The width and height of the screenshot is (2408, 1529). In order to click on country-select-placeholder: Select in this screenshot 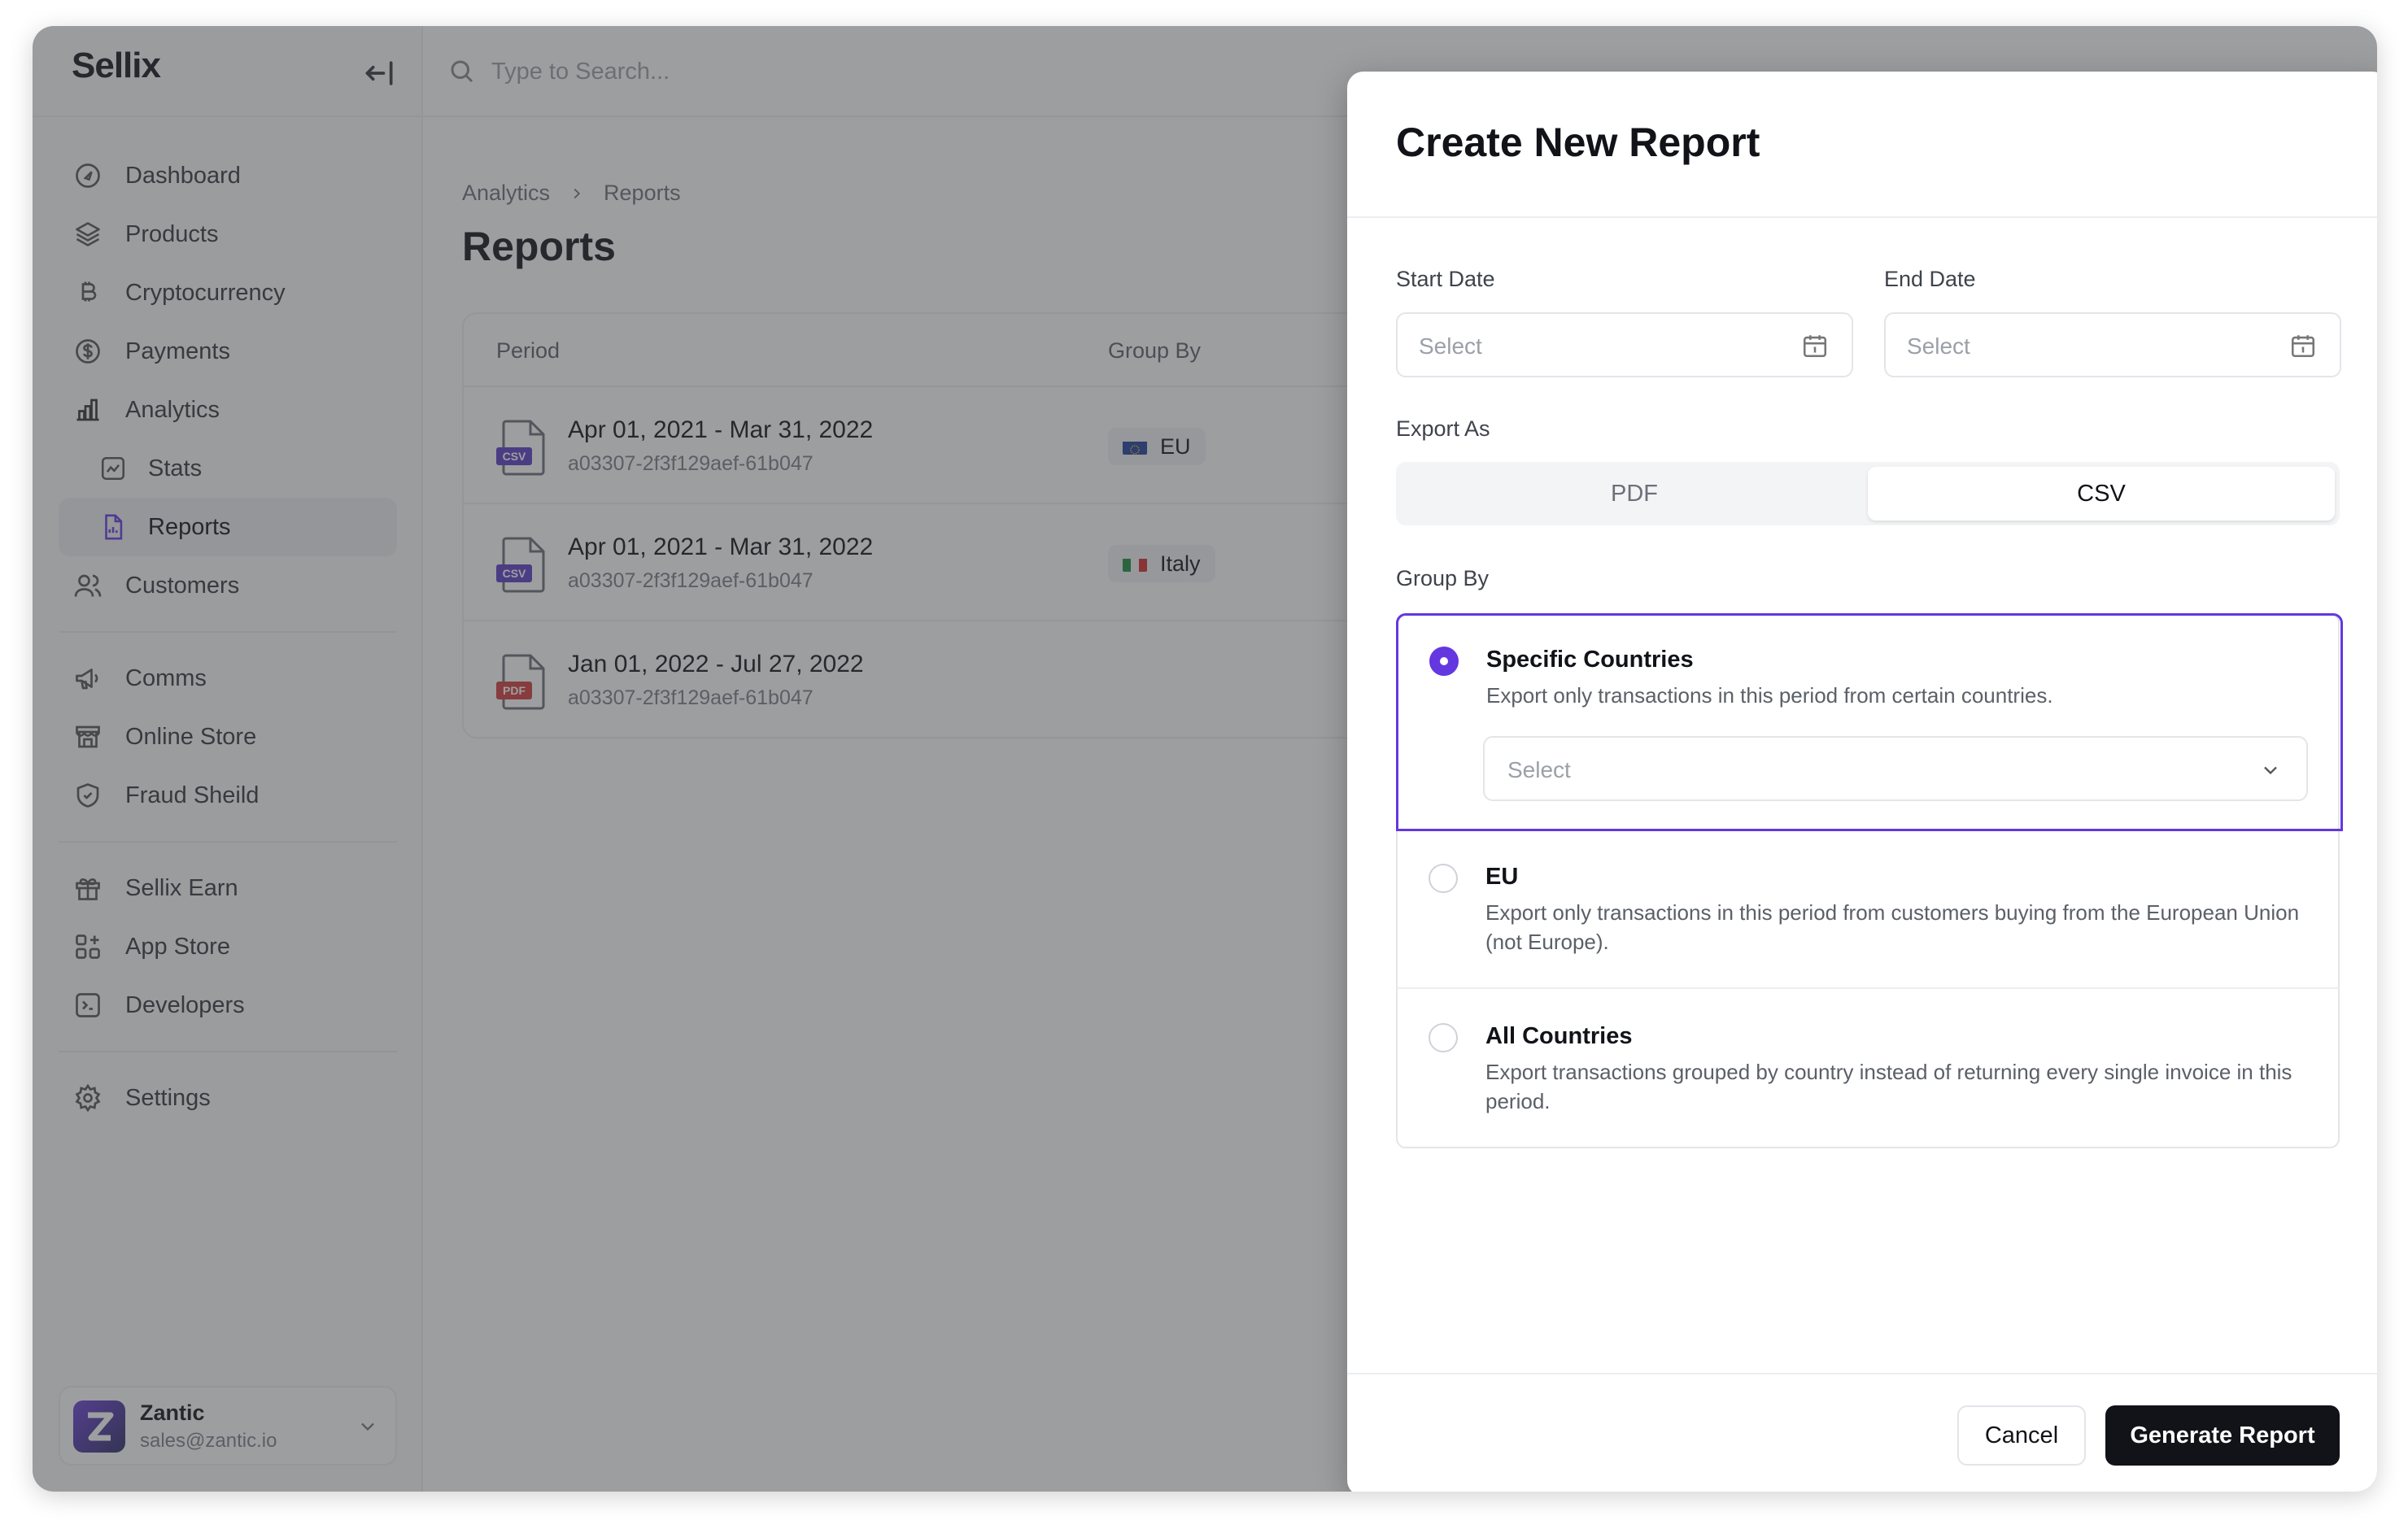, I will do `click(1539, 769)`.